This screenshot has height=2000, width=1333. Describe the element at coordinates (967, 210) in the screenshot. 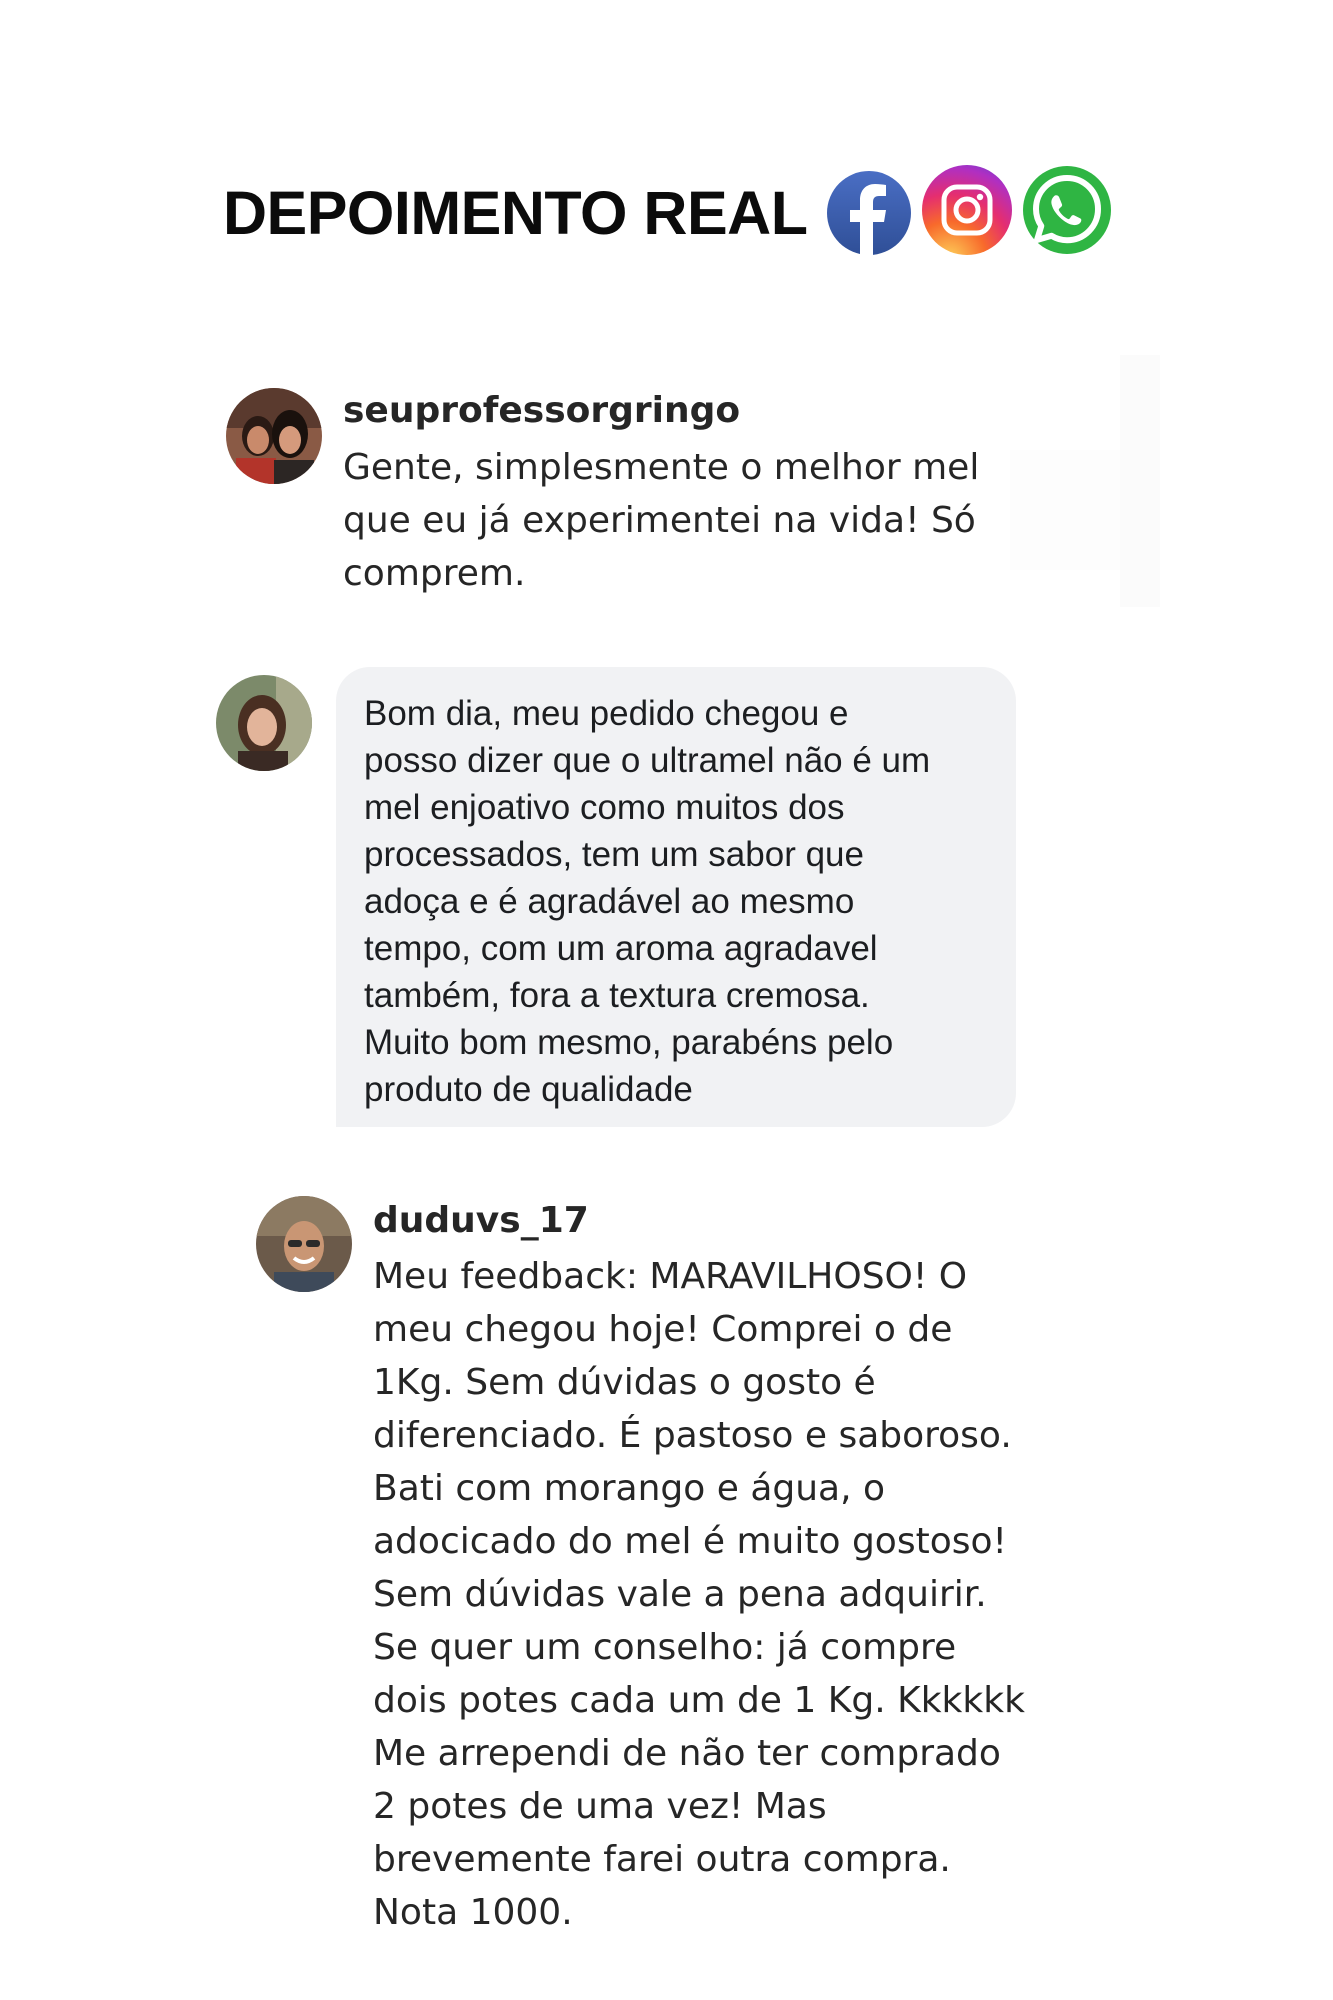

I see `instagram-icon` at that location.